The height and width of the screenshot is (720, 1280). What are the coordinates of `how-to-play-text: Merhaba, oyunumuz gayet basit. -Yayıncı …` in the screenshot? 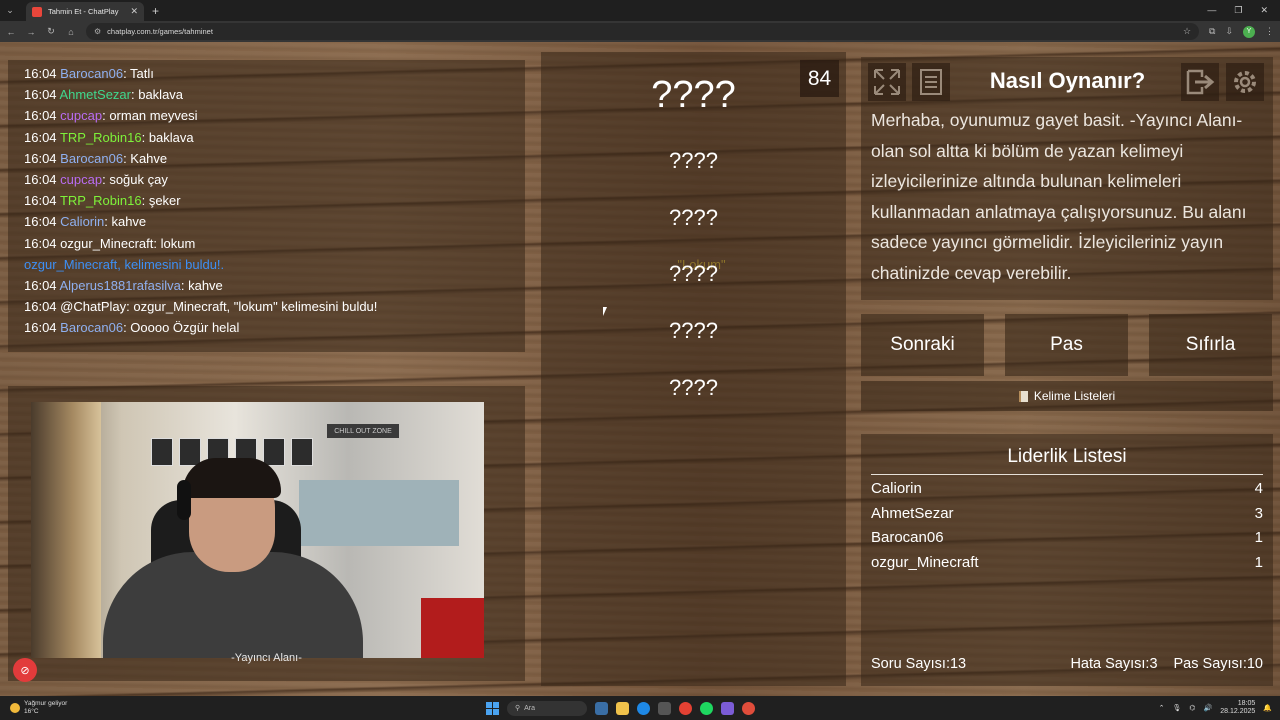 It's located at (1059, 196).